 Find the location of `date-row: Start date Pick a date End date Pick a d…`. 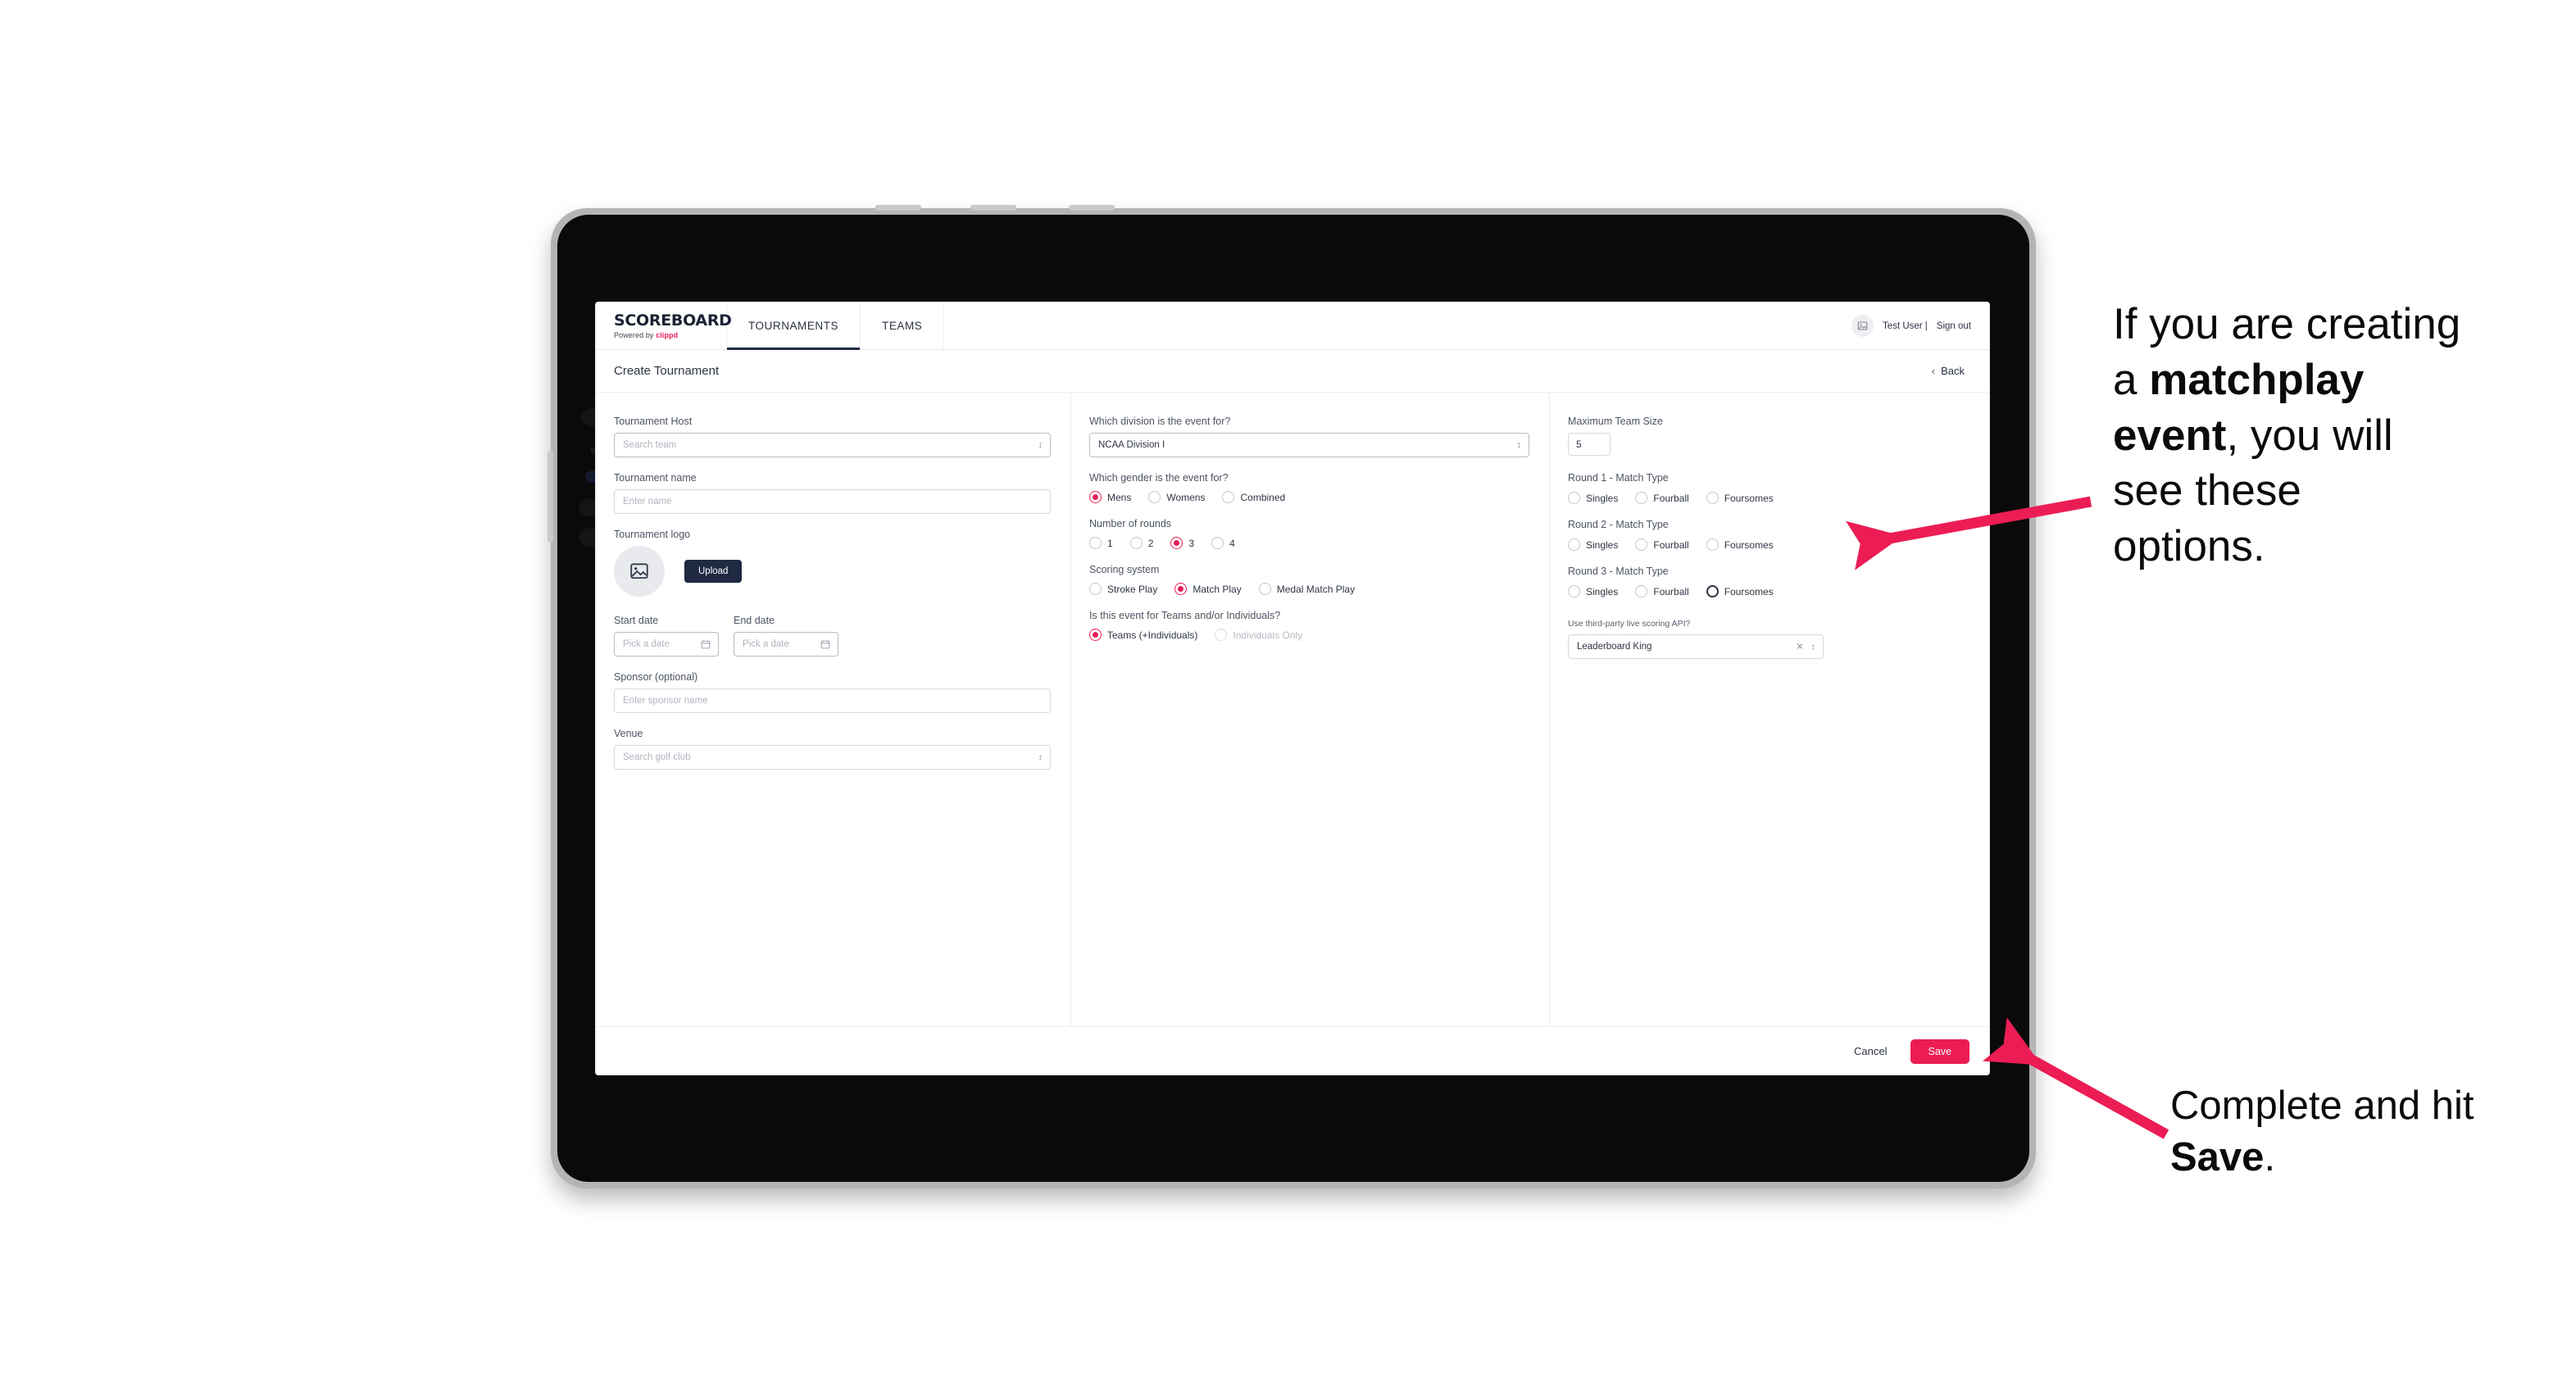

date-row: Start date Pick a date End date Pick a d… is located at coordinates (832, 636).